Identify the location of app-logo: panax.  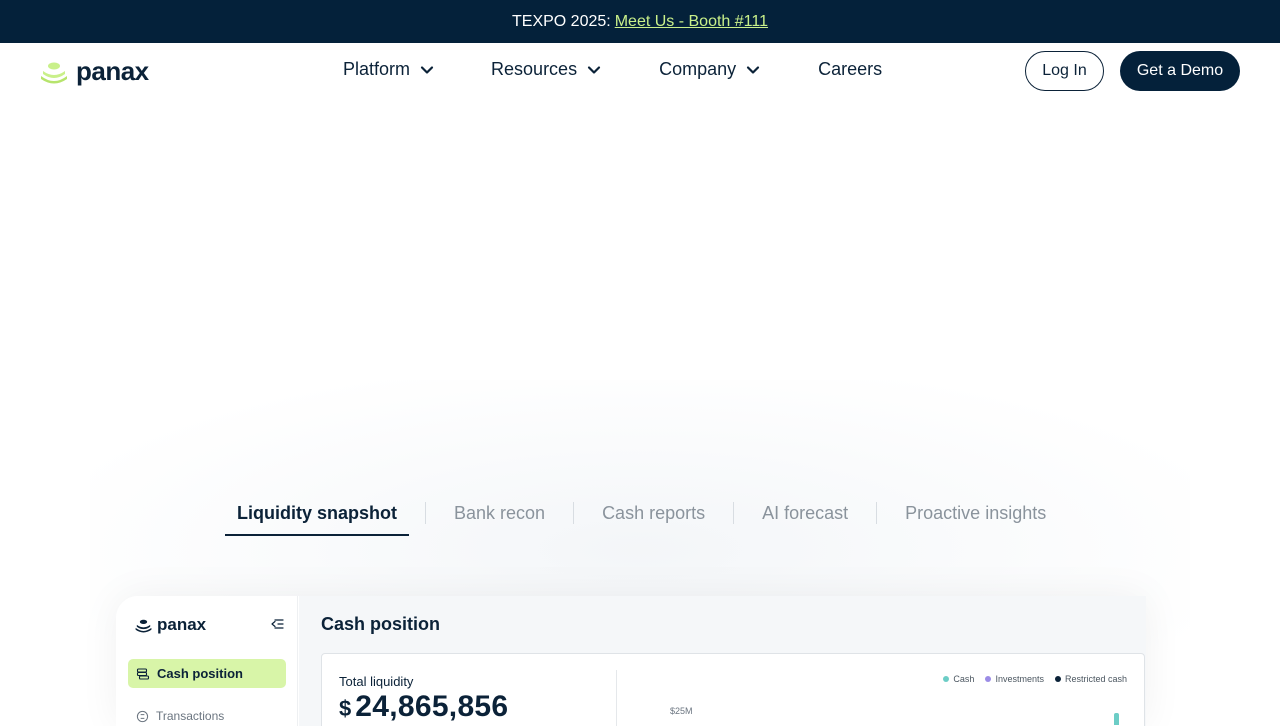
(170, 625).